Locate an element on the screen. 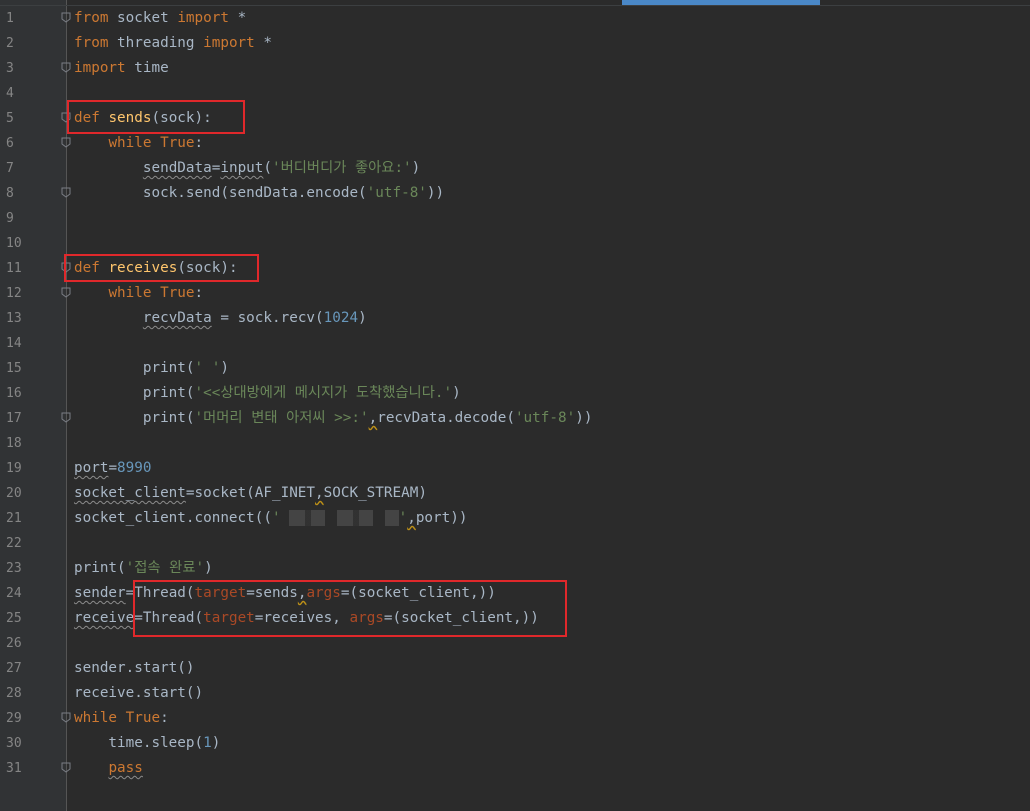  code-line: 1 from socket import * is located at coordinates (515, 18).